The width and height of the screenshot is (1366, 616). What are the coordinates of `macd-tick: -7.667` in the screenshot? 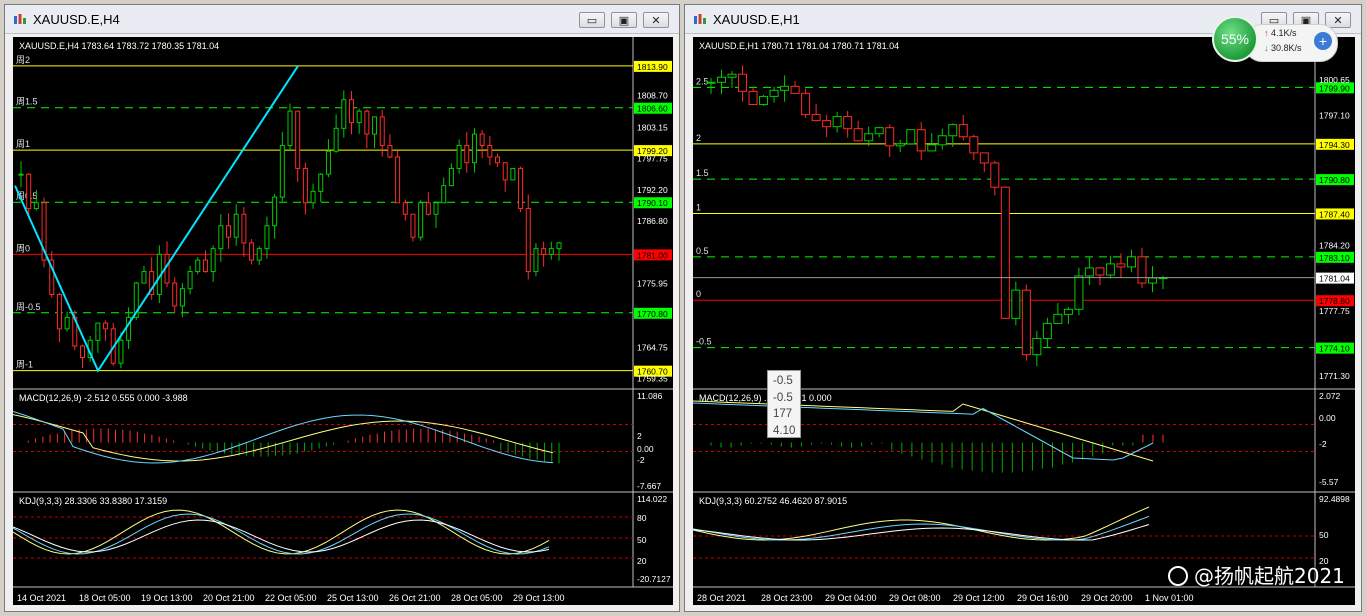 It's located at (649, 486).